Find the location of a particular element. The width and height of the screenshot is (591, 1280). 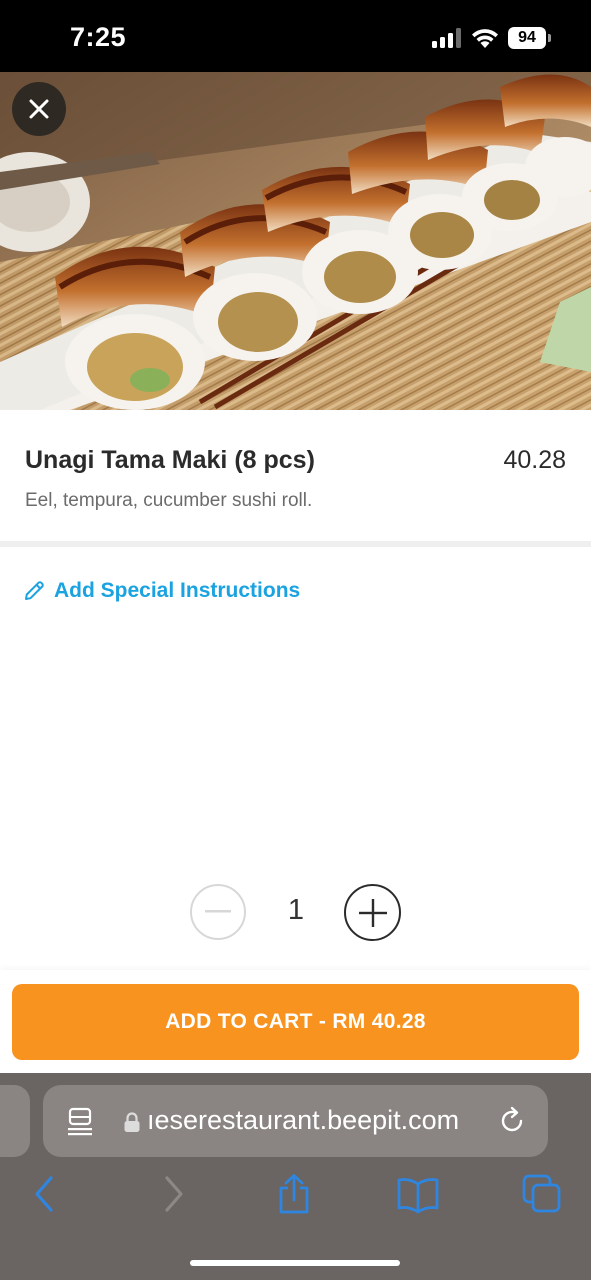

decrease-quantity-button is located at coordinates (218, 912).